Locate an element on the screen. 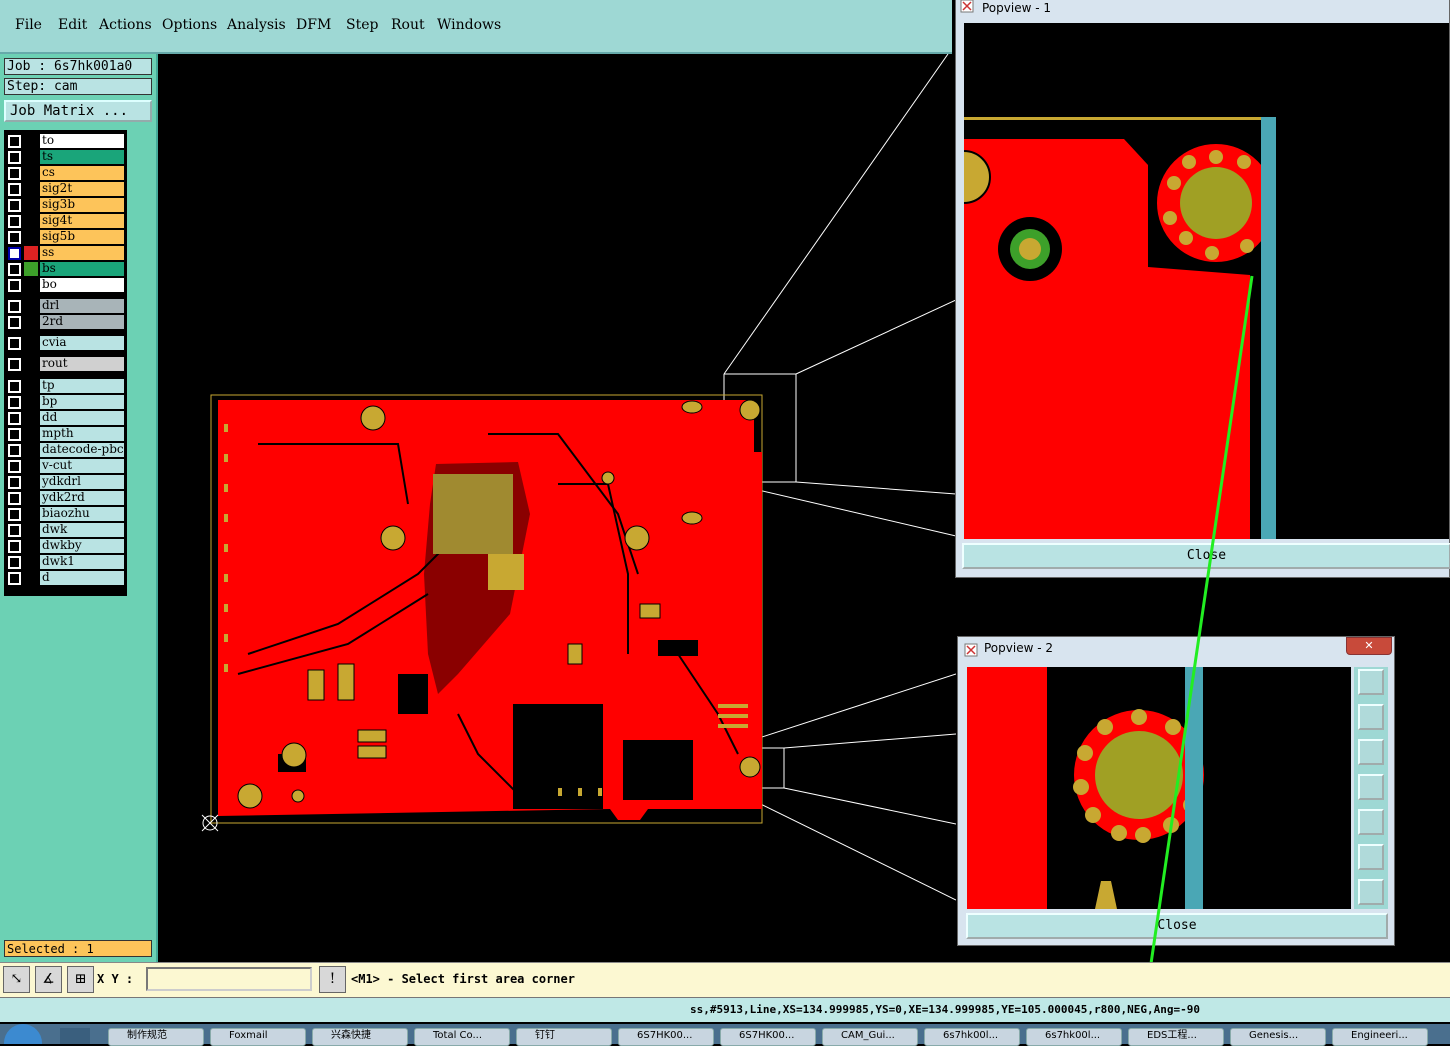  menu-dfm: DFM is located at coordinates (313, 25).